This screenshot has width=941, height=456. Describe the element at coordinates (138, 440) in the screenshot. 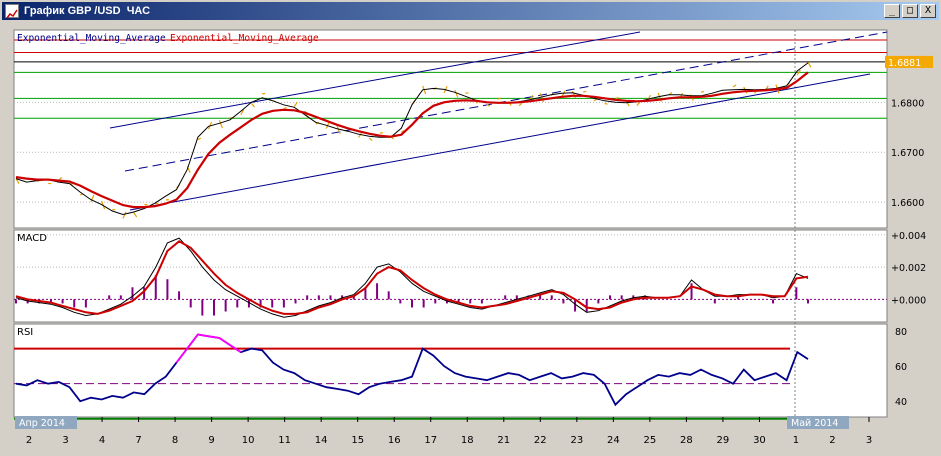

I see `x-tick-label: 7` at that location.